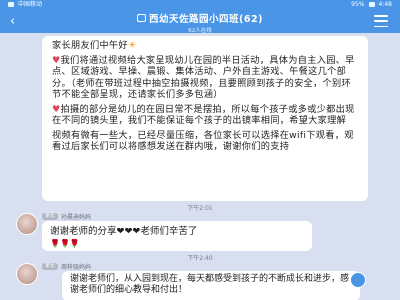 This screenshot has height=300, width=400. What do you see at coordinates (65, 243) in the screenshot?
I see `message-extra: 🌹🌹🌹` at bounding box center [65, 243].